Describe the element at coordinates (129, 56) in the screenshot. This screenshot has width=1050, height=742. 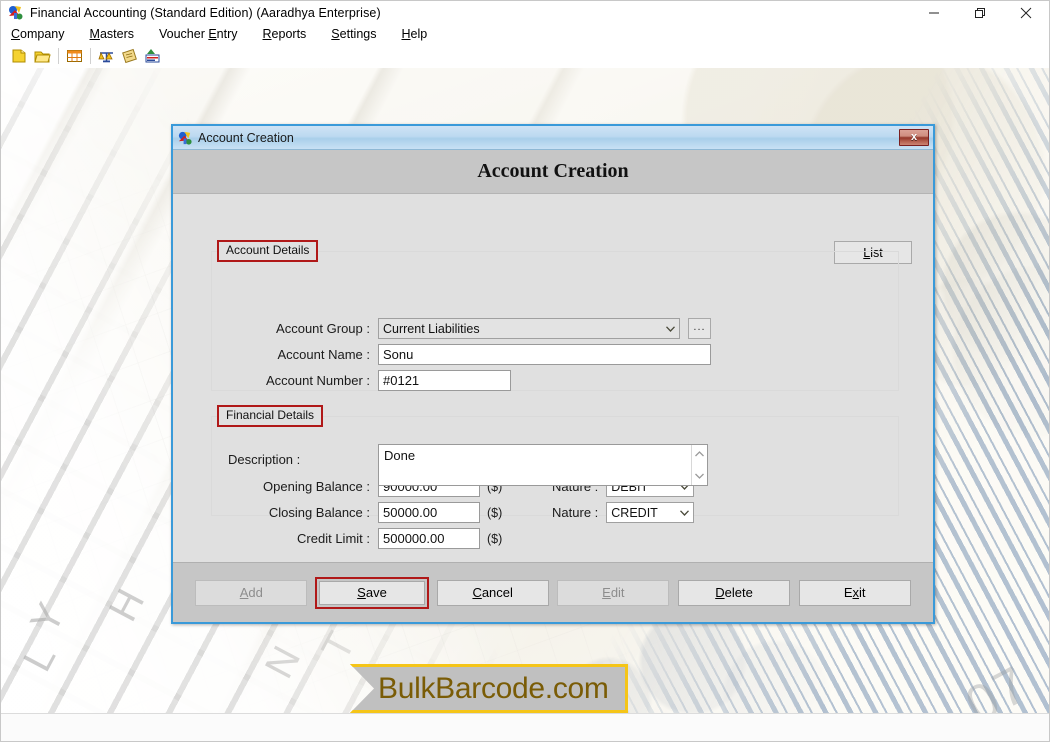
I see `voucher-diamond-icon` at that location.